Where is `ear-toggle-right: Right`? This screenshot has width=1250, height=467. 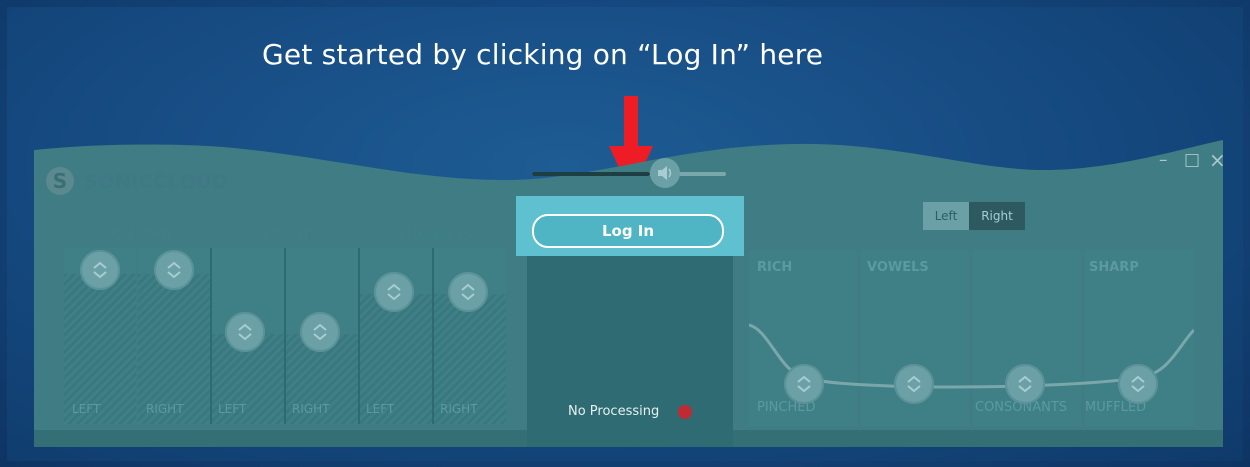 ear-toggle-right: Right is located at coordinates (997, 216).